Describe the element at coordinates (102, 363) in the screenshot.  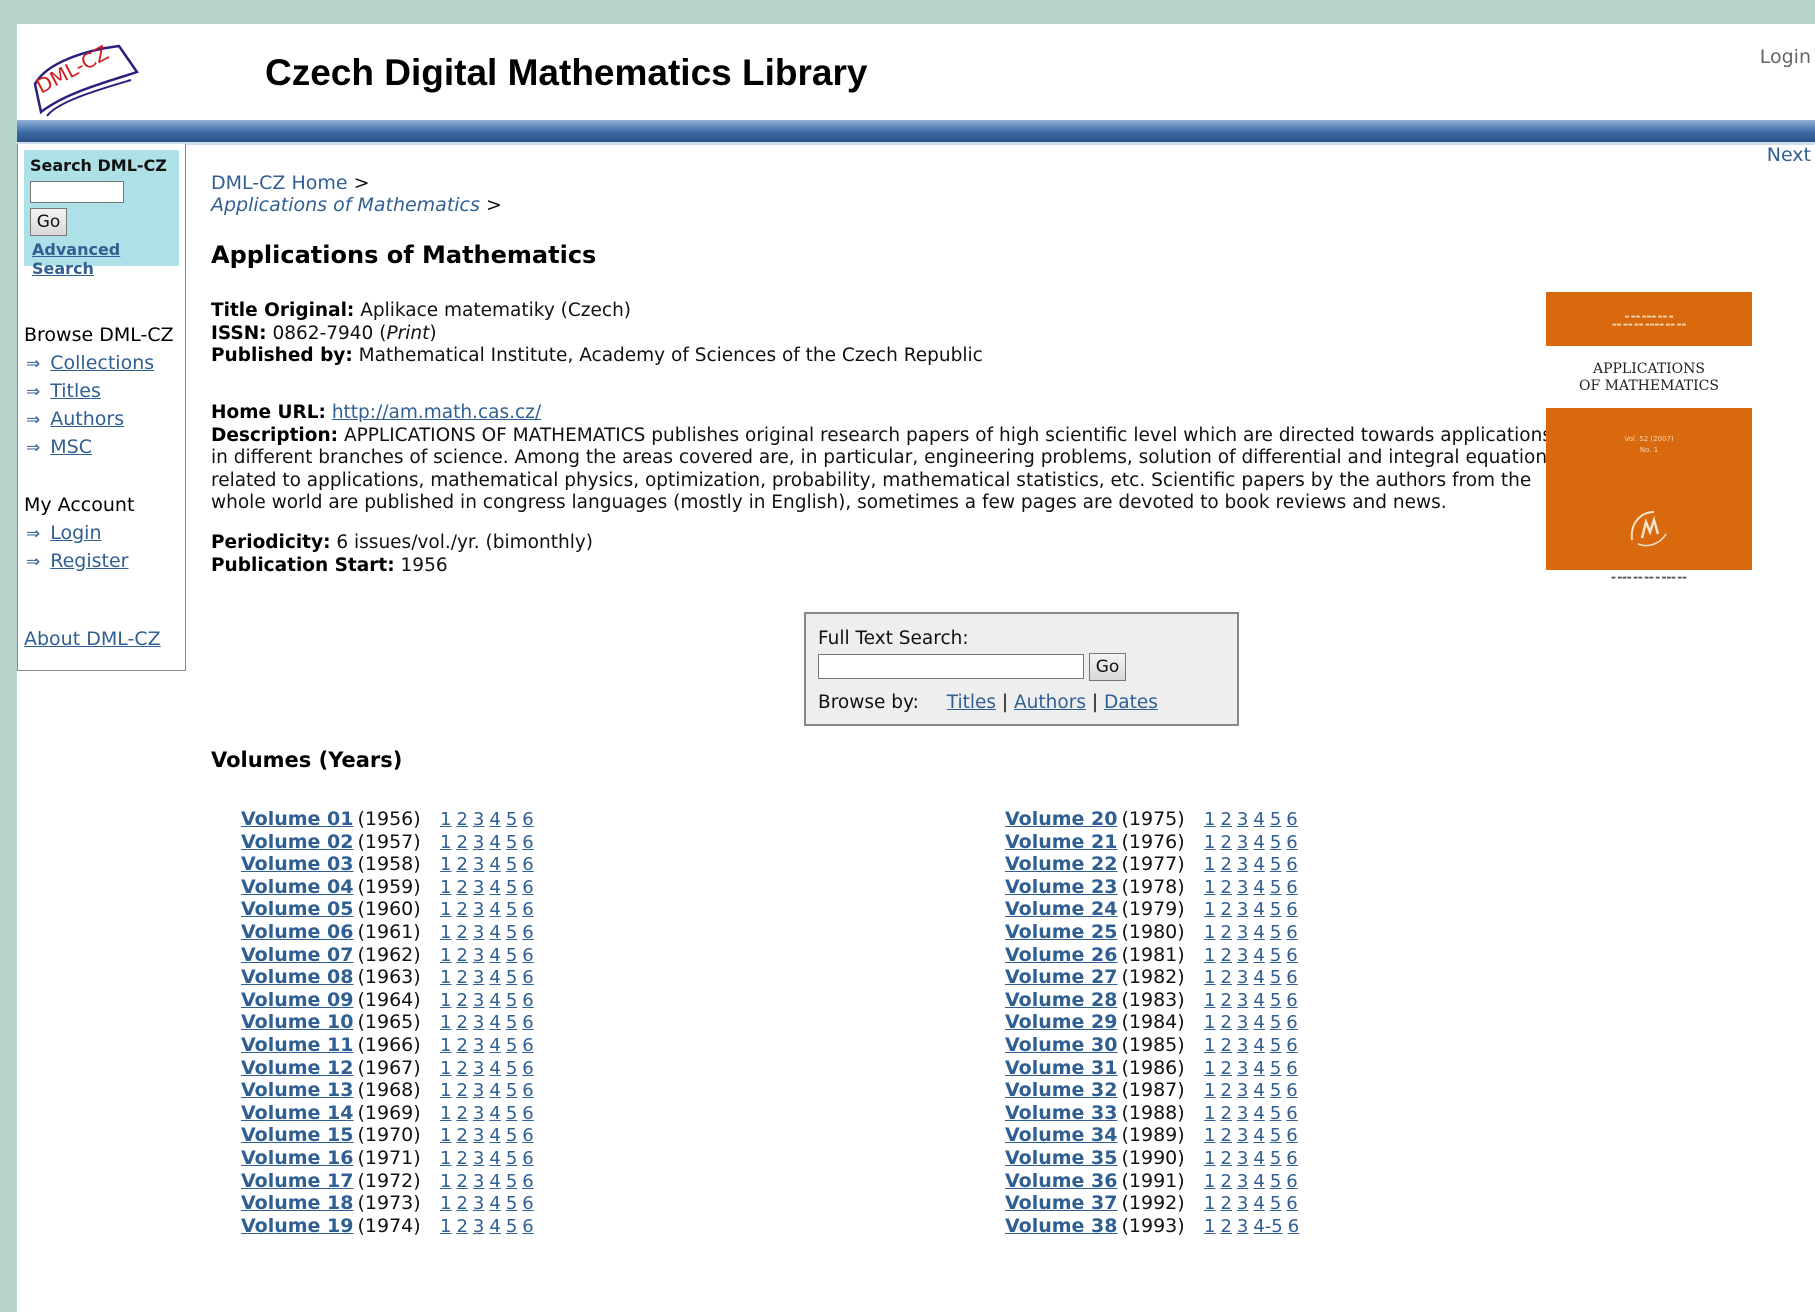
I see `collections-link: Collections` at that location.